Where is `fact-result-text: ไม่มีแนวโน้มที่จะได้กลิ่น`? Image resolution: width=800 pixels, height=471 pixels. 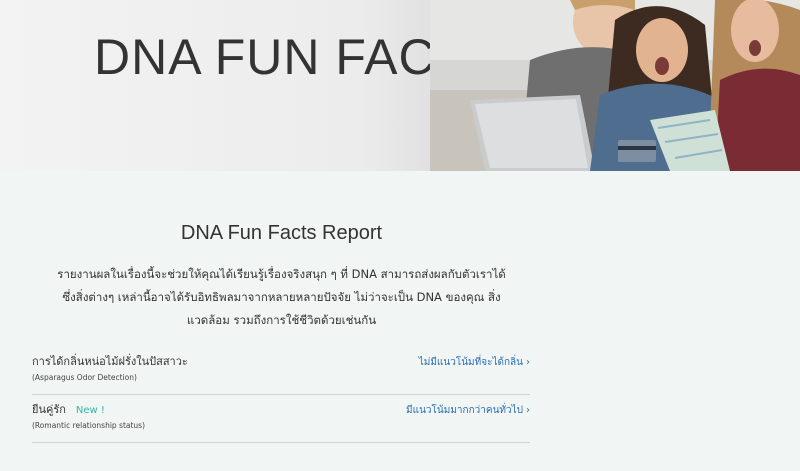 fact-result-text: ไม่มีแนวโน้มที่จะได้กลิ่น is located at coordinates (470, 362).